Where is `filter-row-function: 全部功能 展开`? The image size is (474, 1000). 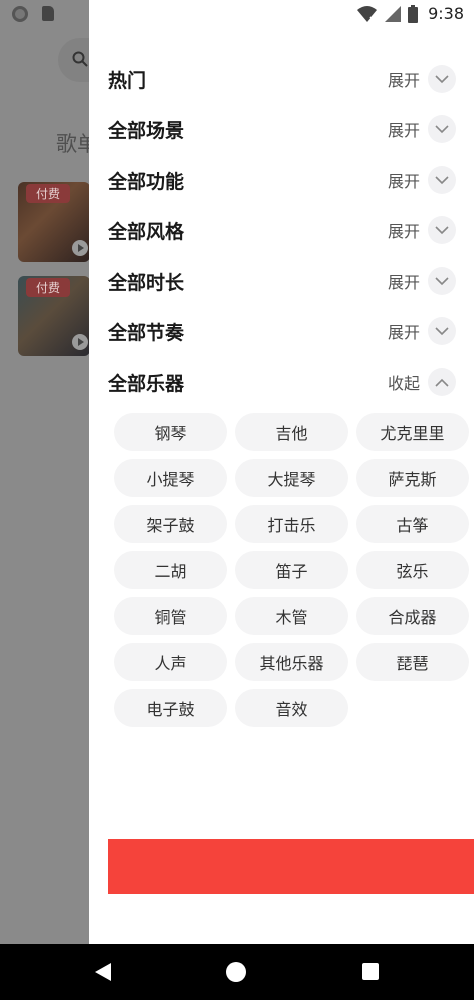
filter-row-function: 全部功能 展开 is located at coordinates (282, 180).